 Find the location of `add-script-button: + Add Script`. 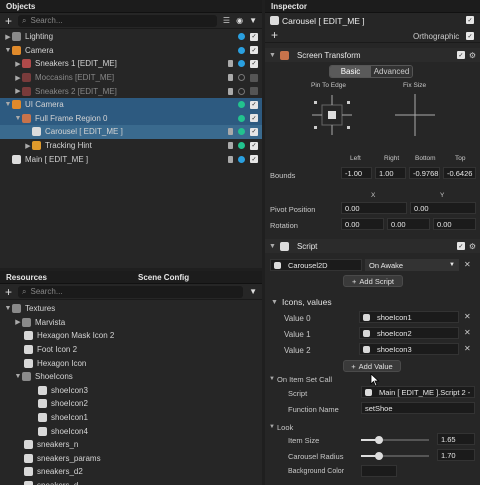

add-script-button: + Add Script is located at coordinates (373, 281).